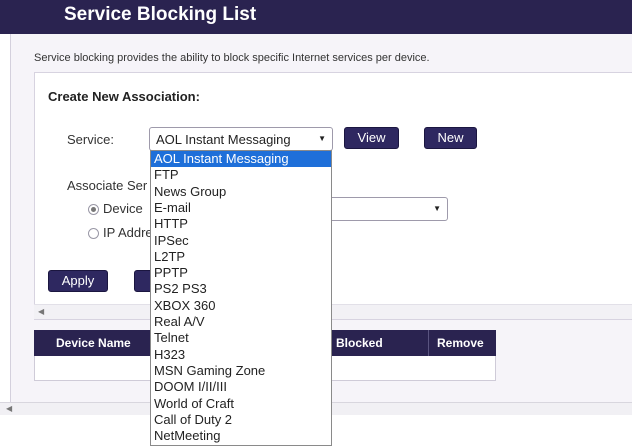  I want to click on dropdown-option: Telnet, so click(241, 338).